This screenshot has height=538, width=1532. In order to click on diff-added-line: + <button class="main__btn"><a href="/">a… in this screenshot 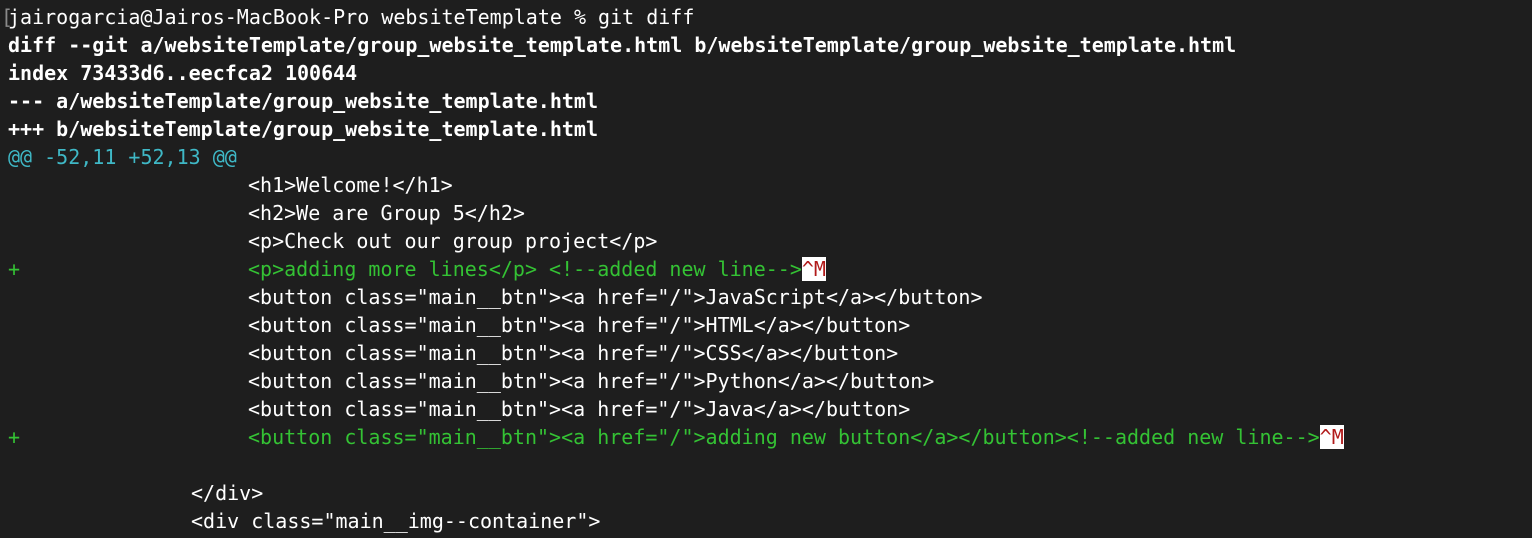, I will do `click(770, 437)`.